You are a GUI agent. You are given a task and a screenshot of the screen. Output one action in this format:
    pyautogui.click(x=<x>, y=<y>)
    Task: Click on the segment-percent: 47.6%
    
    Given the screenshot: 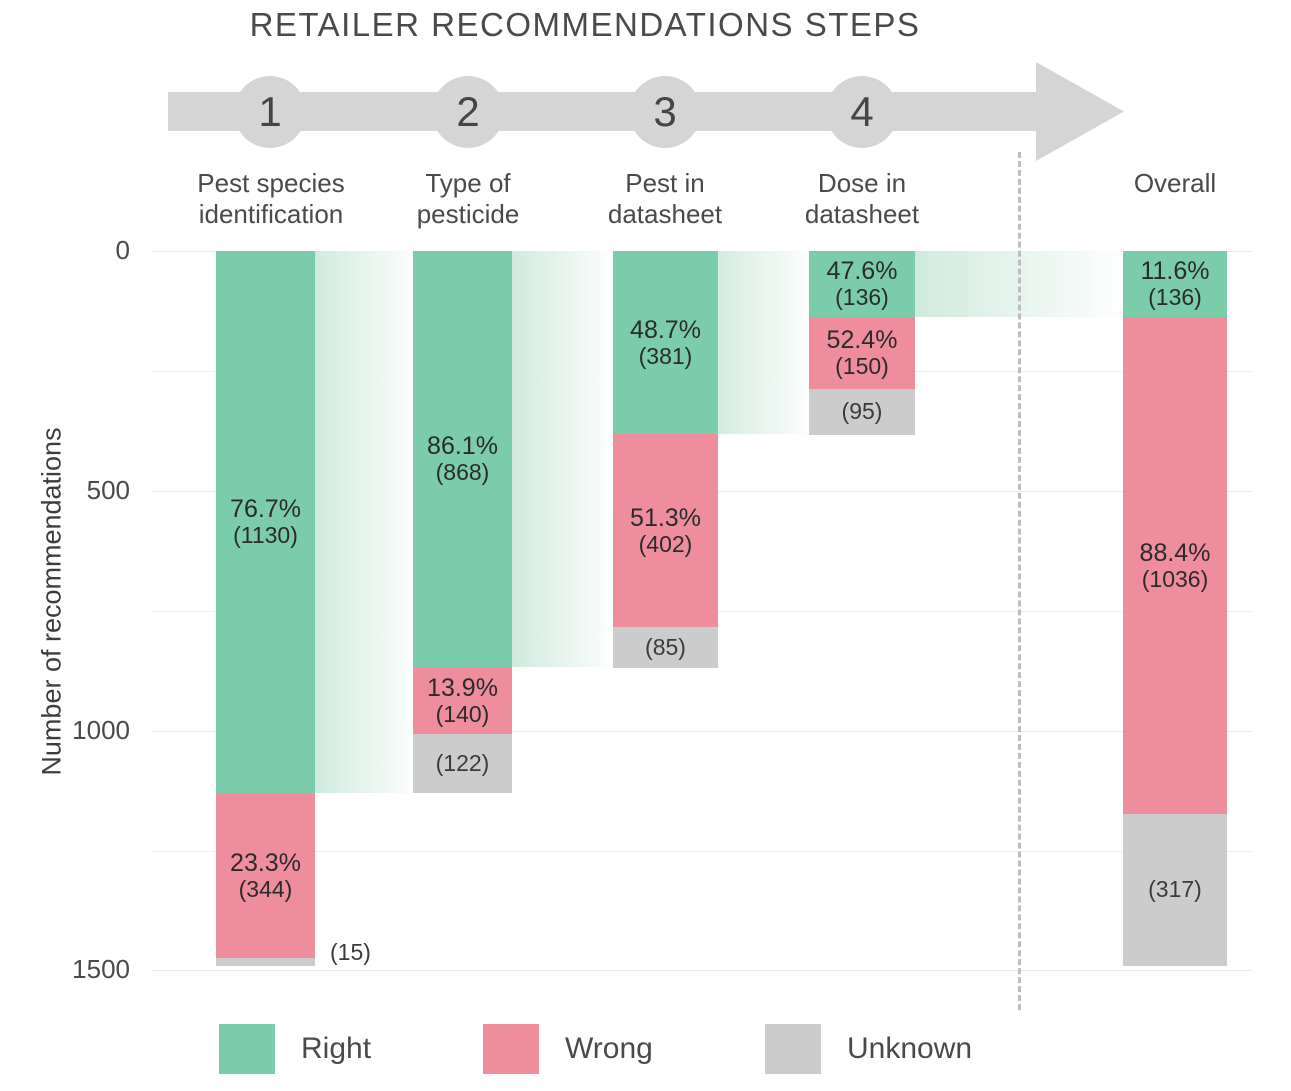 What is the action you would take?
    pyautogui.click(x=862, y=271)
    